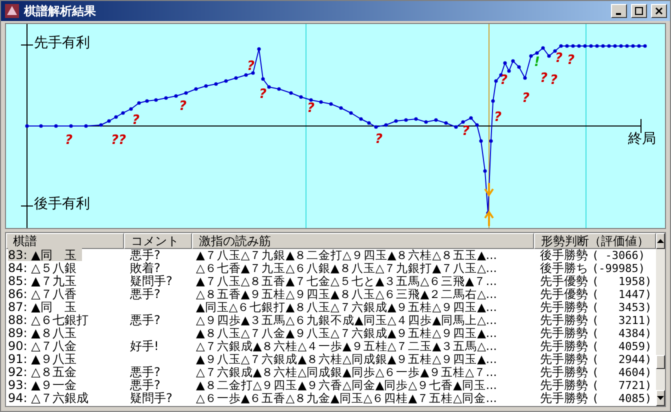  What do you see at coordinates (621, 398) in the screenshot?
I see `value-cell-text: ( 4085)` at bounding box center [621, 398].